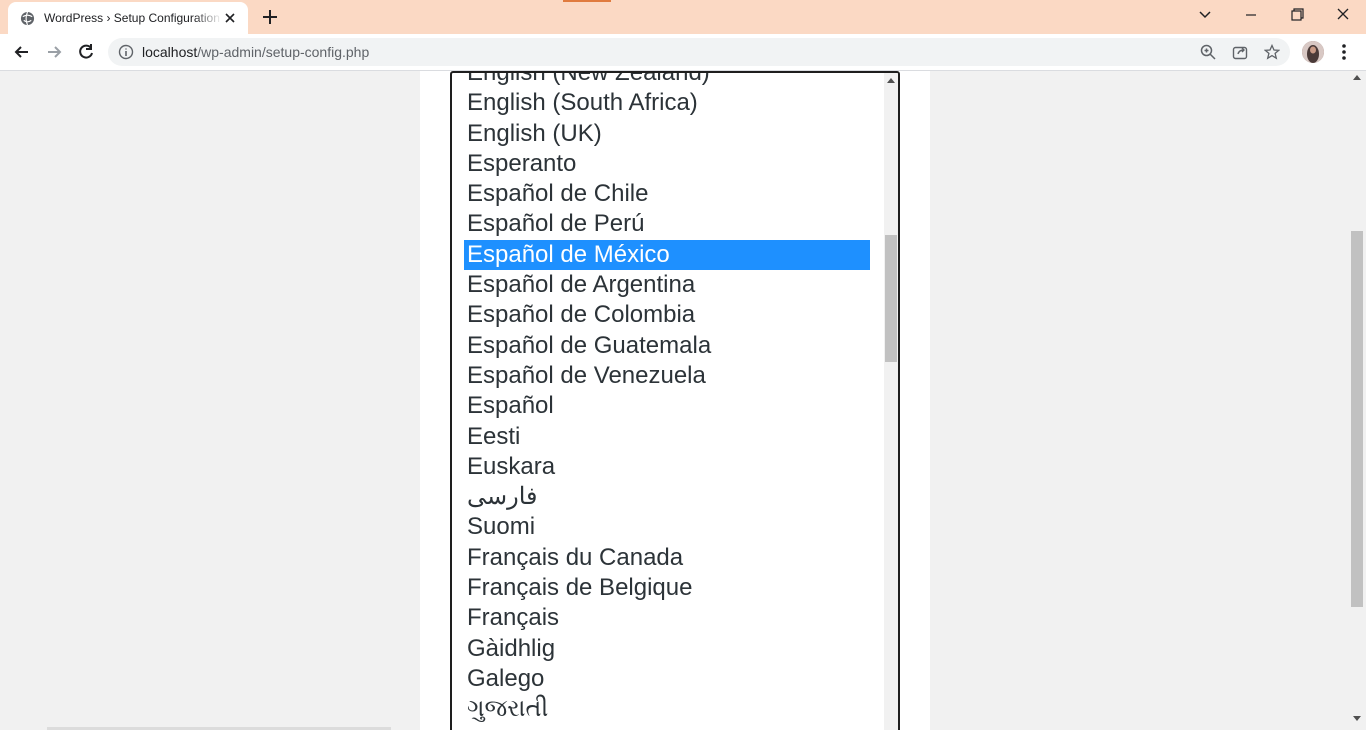 This screenshot has height=730, width=1366. I want to click on page-scrollbar, so click(1357, 400).